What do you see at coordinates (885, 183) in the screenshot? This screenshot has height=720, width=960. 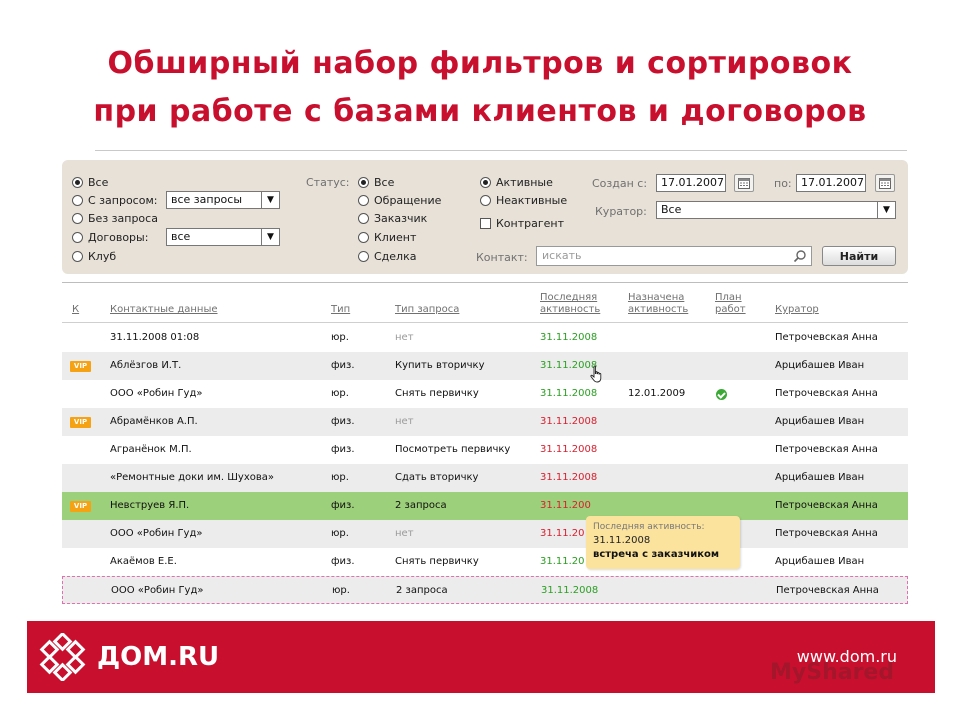 I see `calendar-to-button` at bounding box center [885, 183].